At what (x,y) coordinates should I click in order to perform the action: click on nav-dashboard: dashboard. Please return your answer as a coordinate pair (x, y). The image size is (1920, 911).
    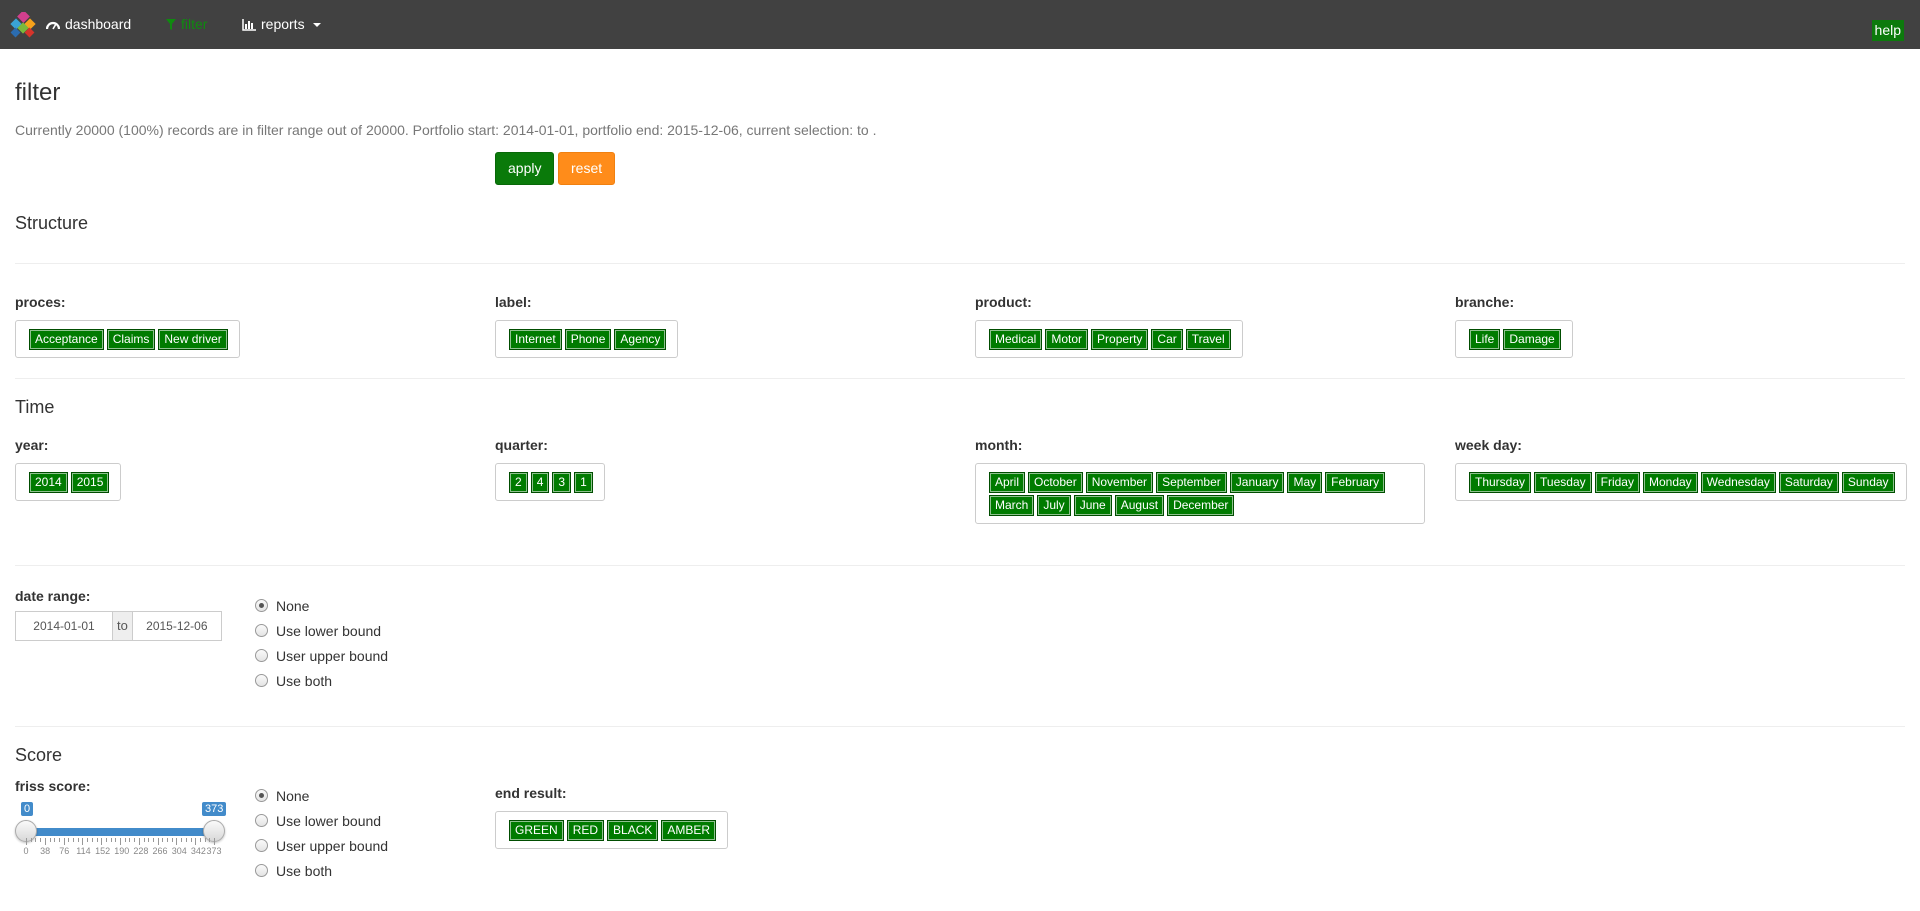
    Looking at the image, I should click on (88, 24).